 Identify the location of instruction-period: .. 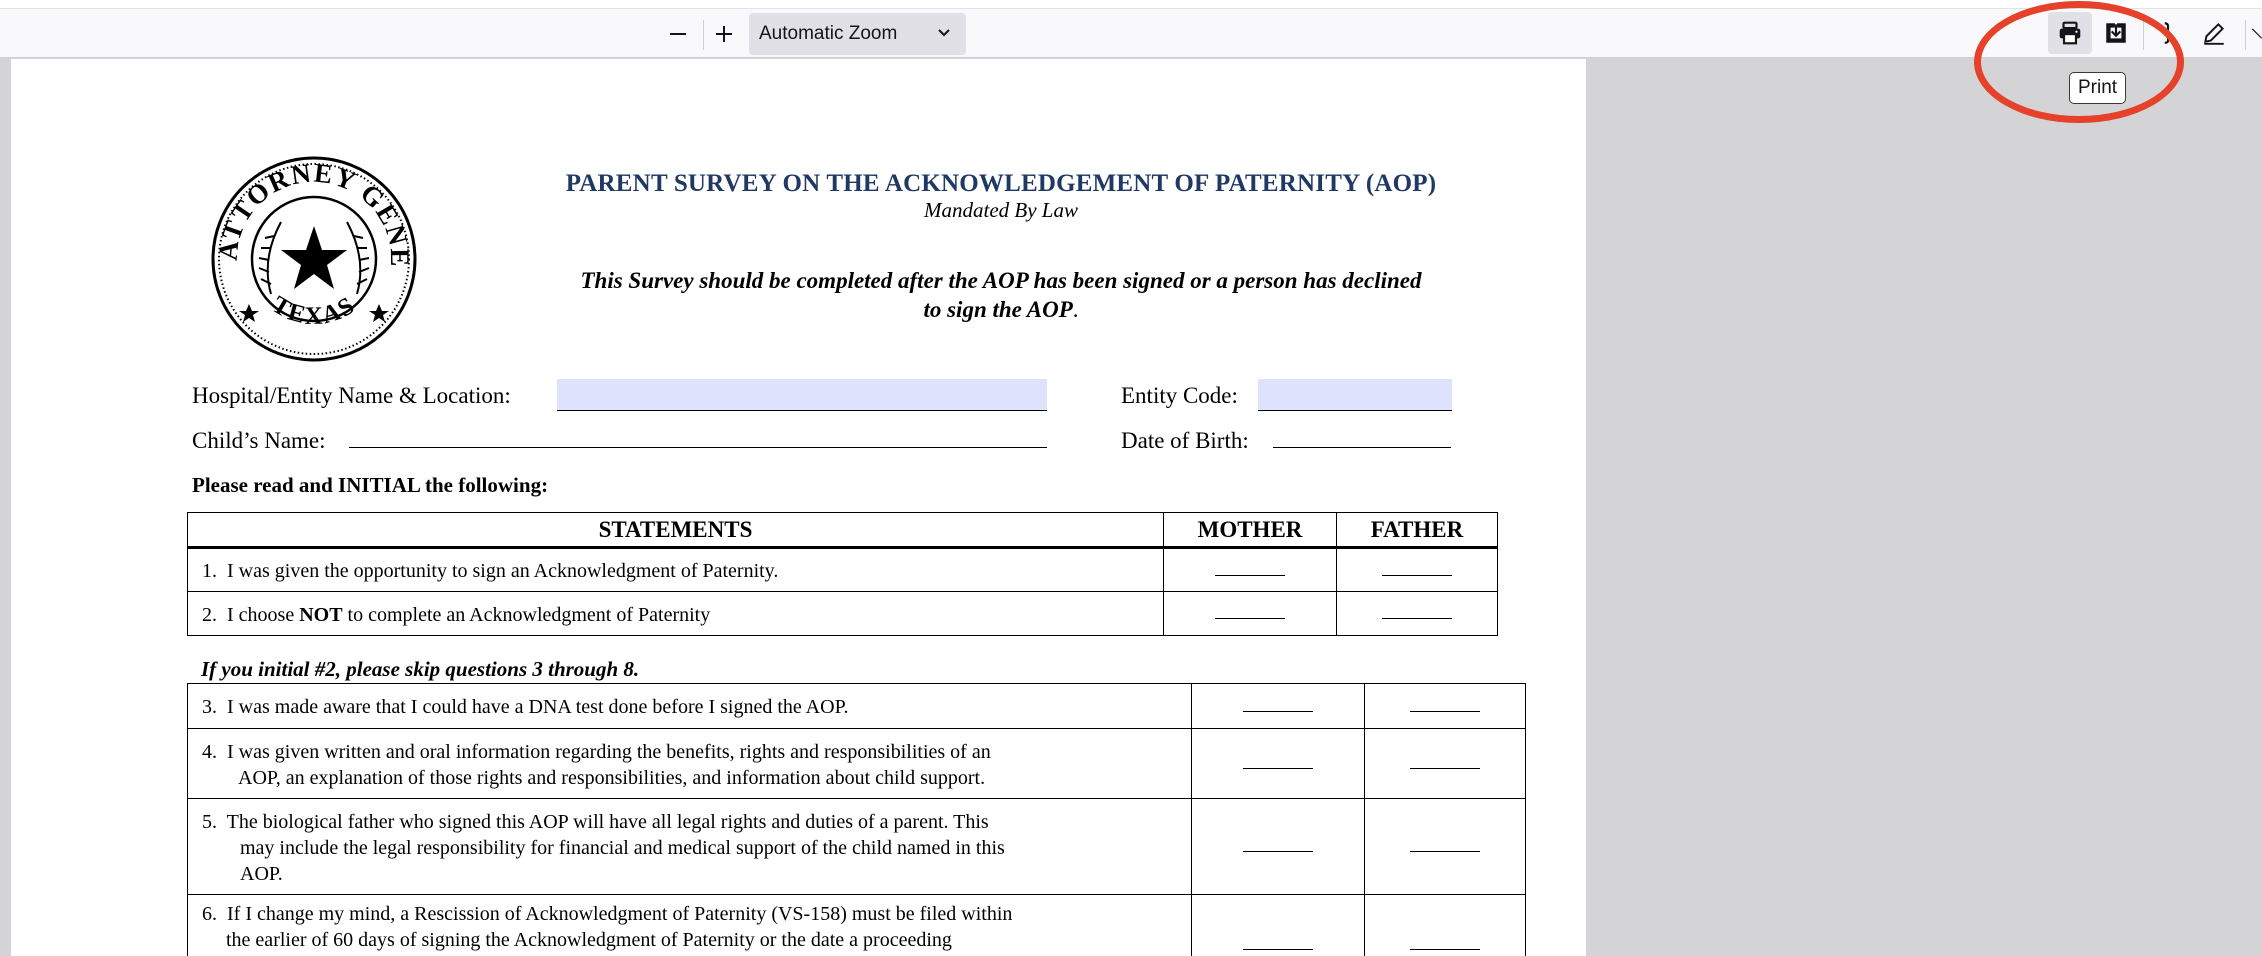
(1075, 309).